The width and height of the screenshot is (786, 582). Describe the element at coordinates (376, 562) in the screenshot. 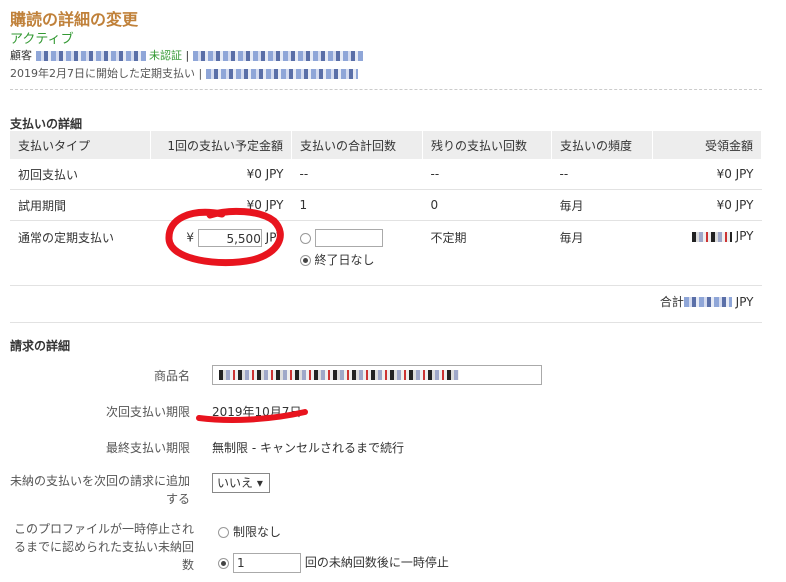

I see `suspend-suffix: 回の未納回数後に一時停止` at that location.